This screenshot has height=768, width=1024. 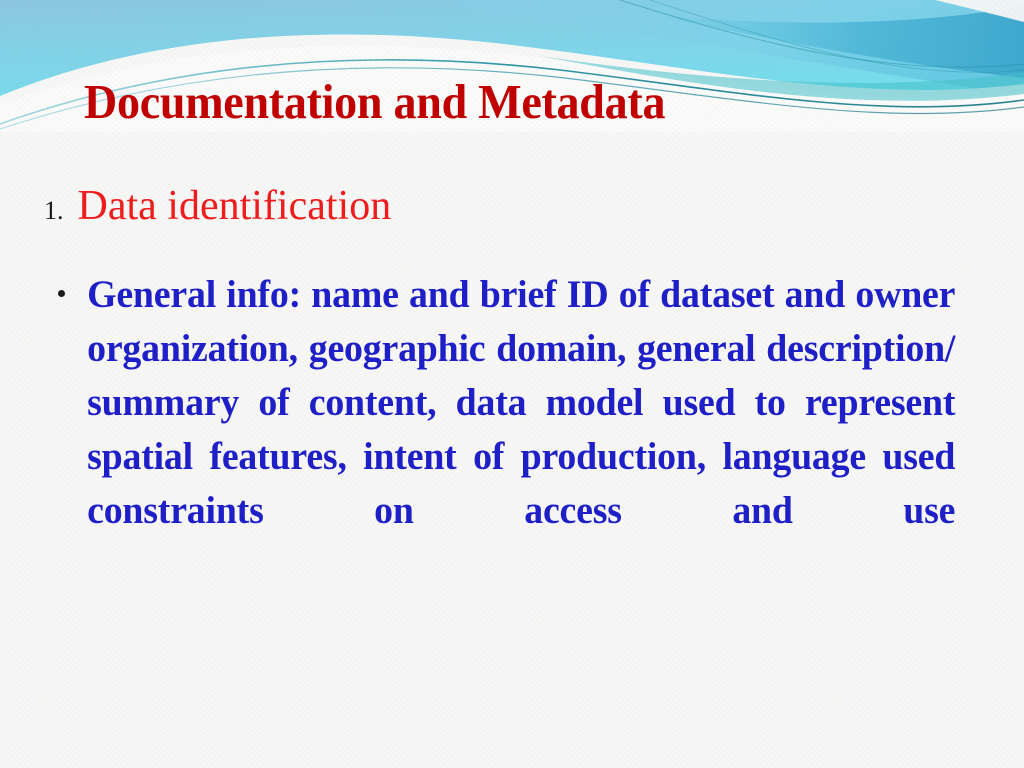 I want to click on title-block: Documentation and Metadata, so click(x=393, y=102).